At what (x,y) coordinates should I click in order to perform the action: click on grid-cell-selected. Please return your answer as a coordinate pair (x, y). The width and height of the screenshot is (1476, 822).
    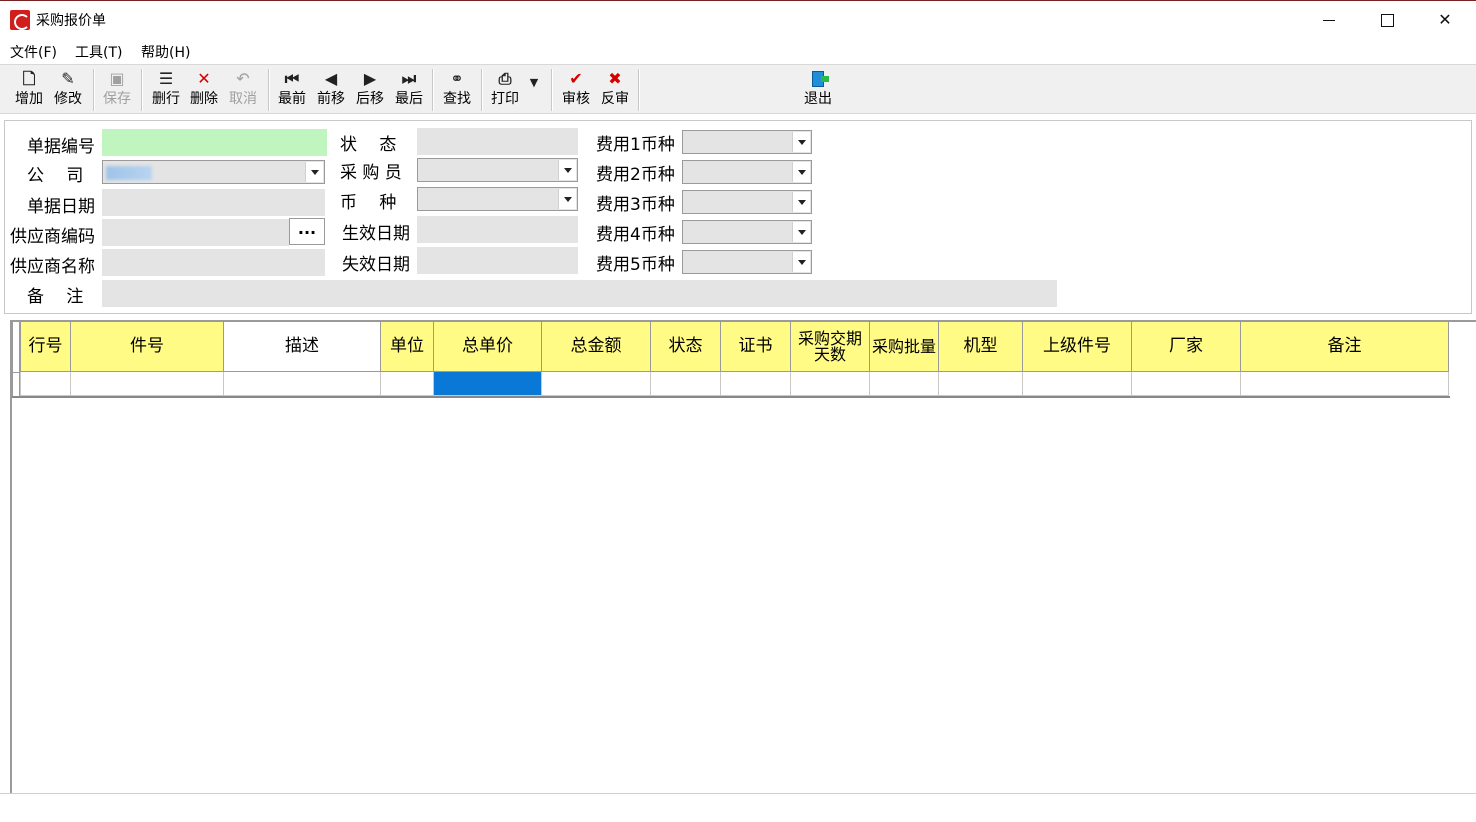
    Looking at the image, I should click on (487, 383).